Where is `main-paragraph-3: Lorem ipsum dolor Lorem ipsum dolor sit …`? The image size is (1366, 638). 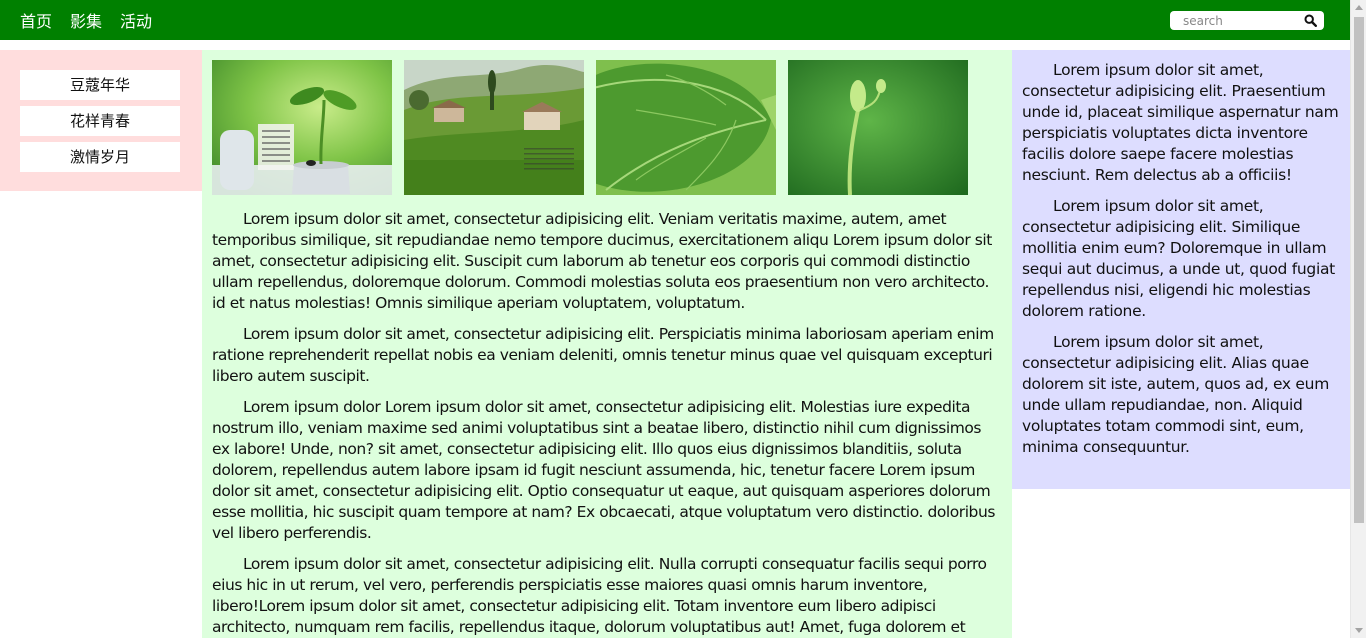 main-paragraph-3: Lorem ipsum dolor Lorem ipsum dolor sit … is located at coordinates (603, 470).